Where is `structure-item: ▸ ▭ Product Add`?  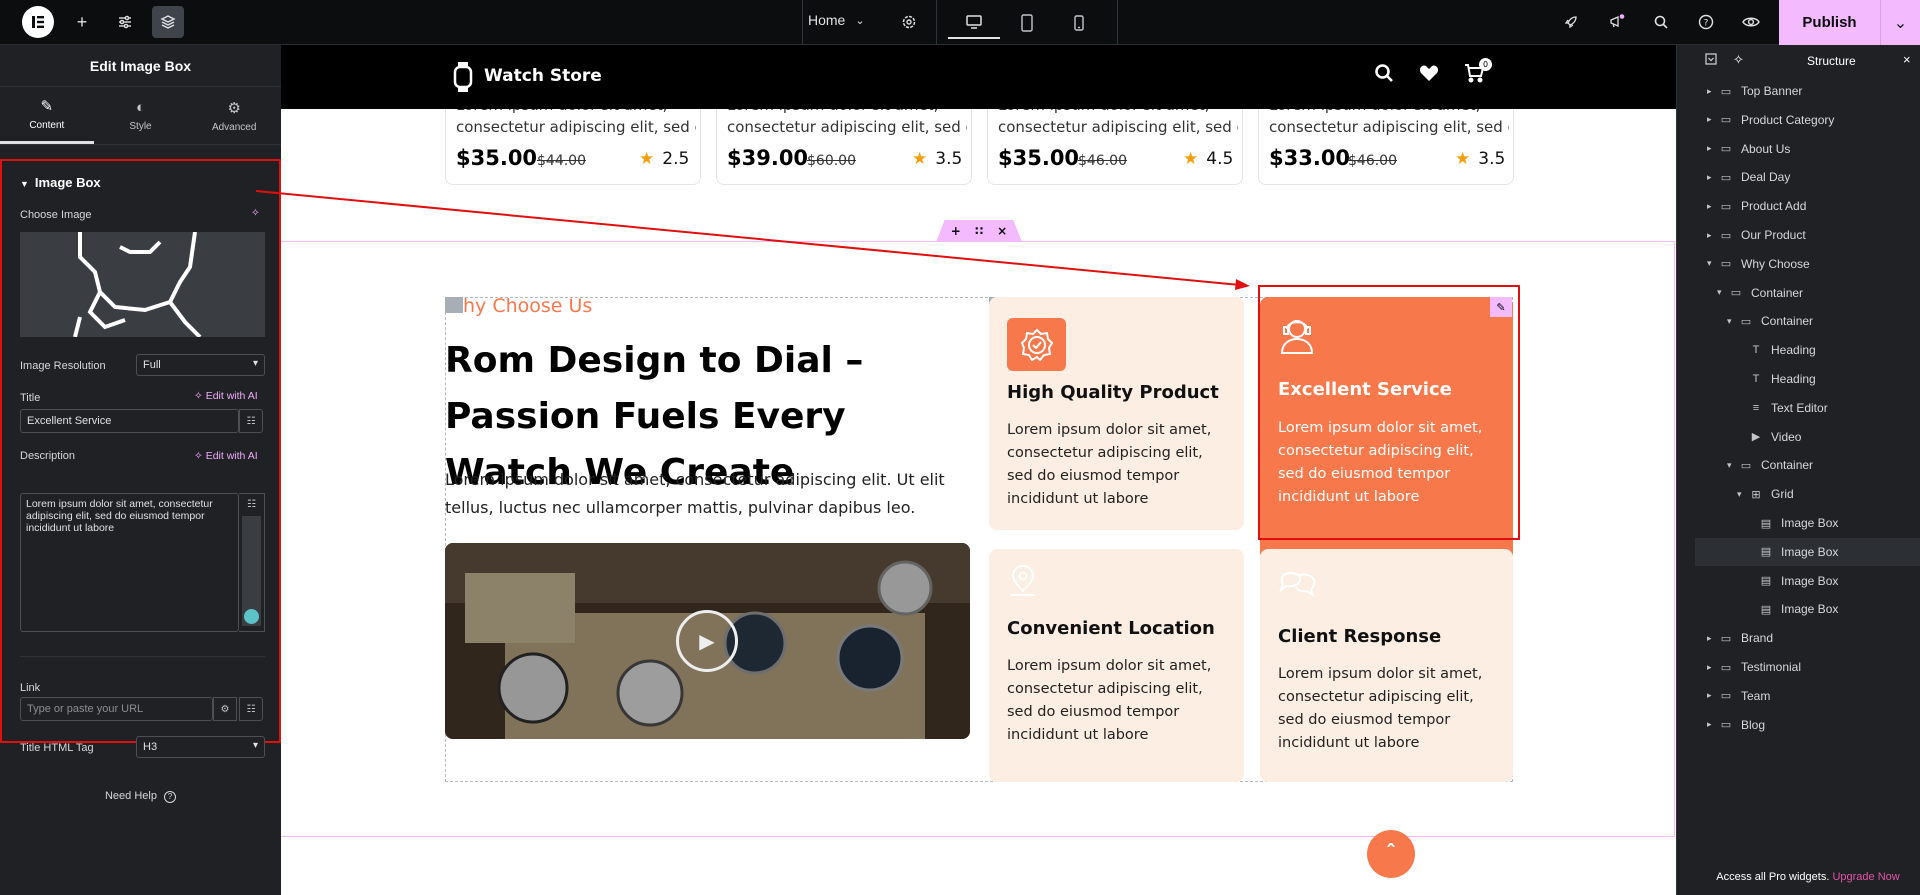
structure-item: ▸ ▭ Product Add is located at coordinates (1807, 206).